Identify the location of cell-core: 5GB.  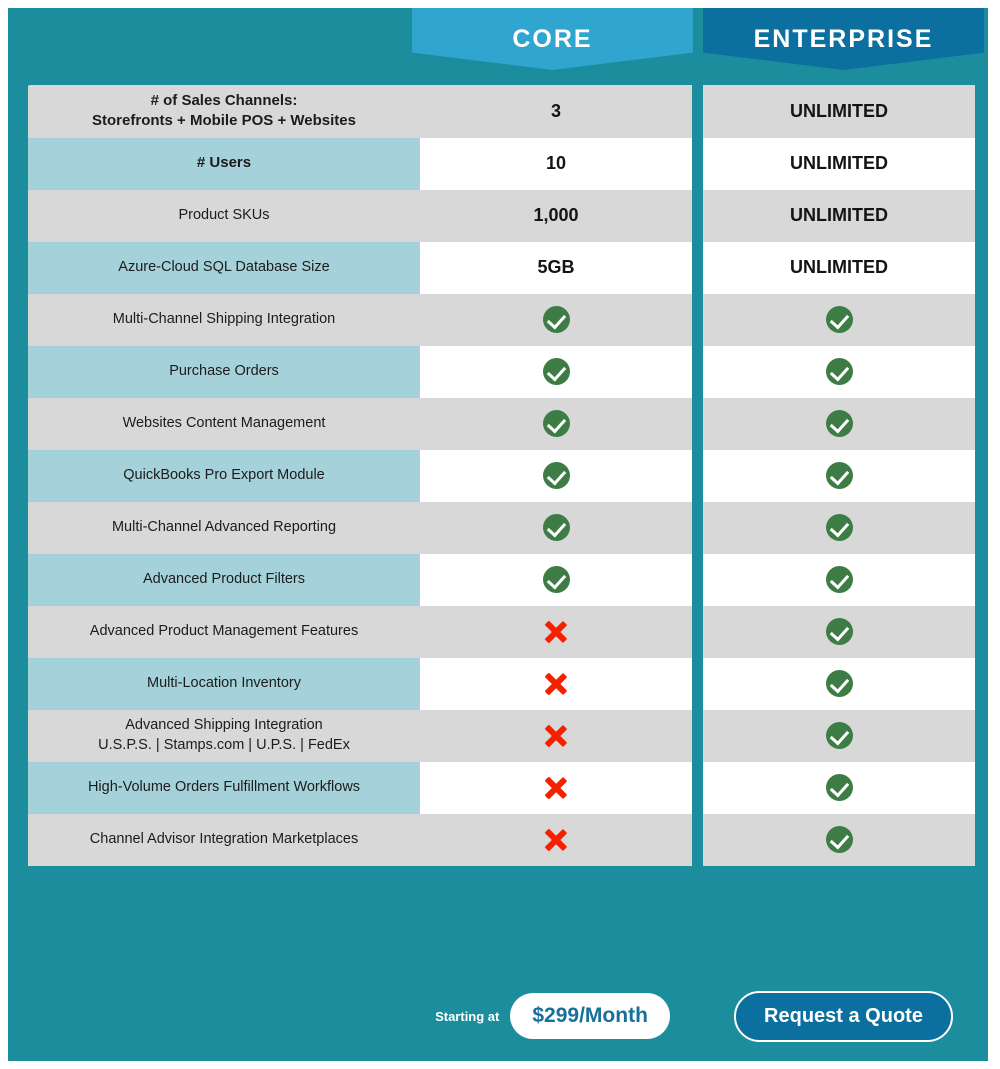
(556, 267).